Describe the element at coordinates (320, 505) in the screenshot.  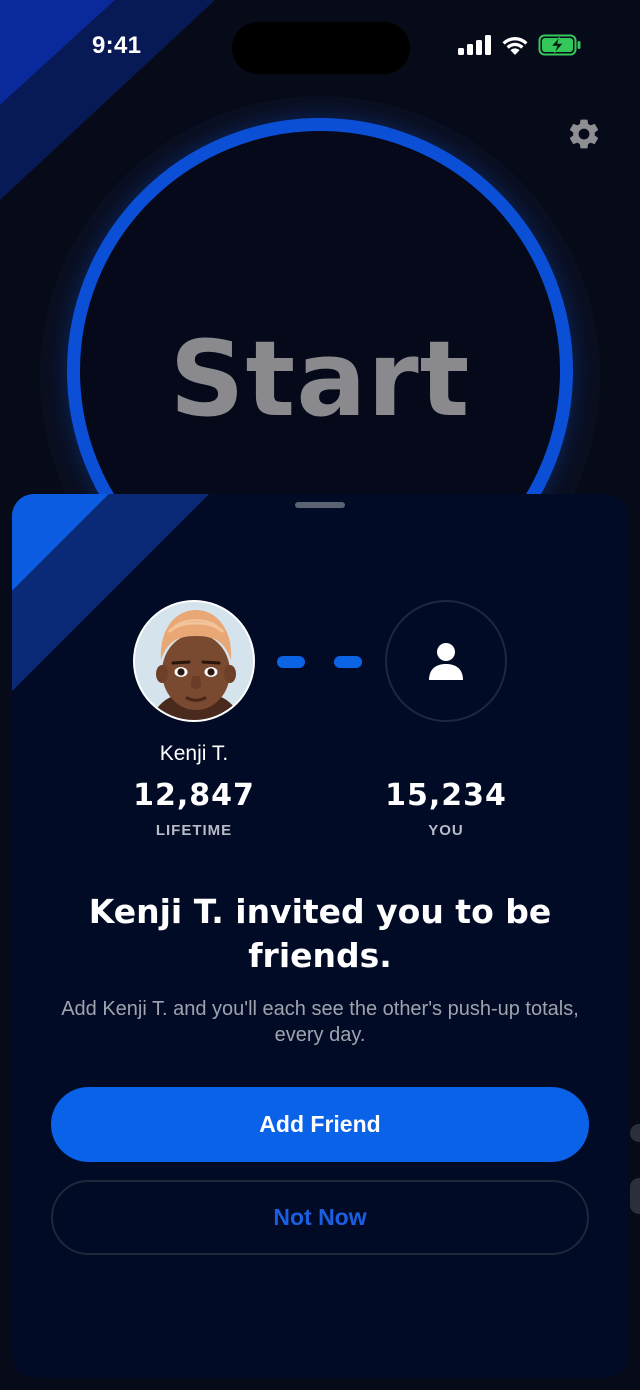
I see `sheet-grabber` at that location.